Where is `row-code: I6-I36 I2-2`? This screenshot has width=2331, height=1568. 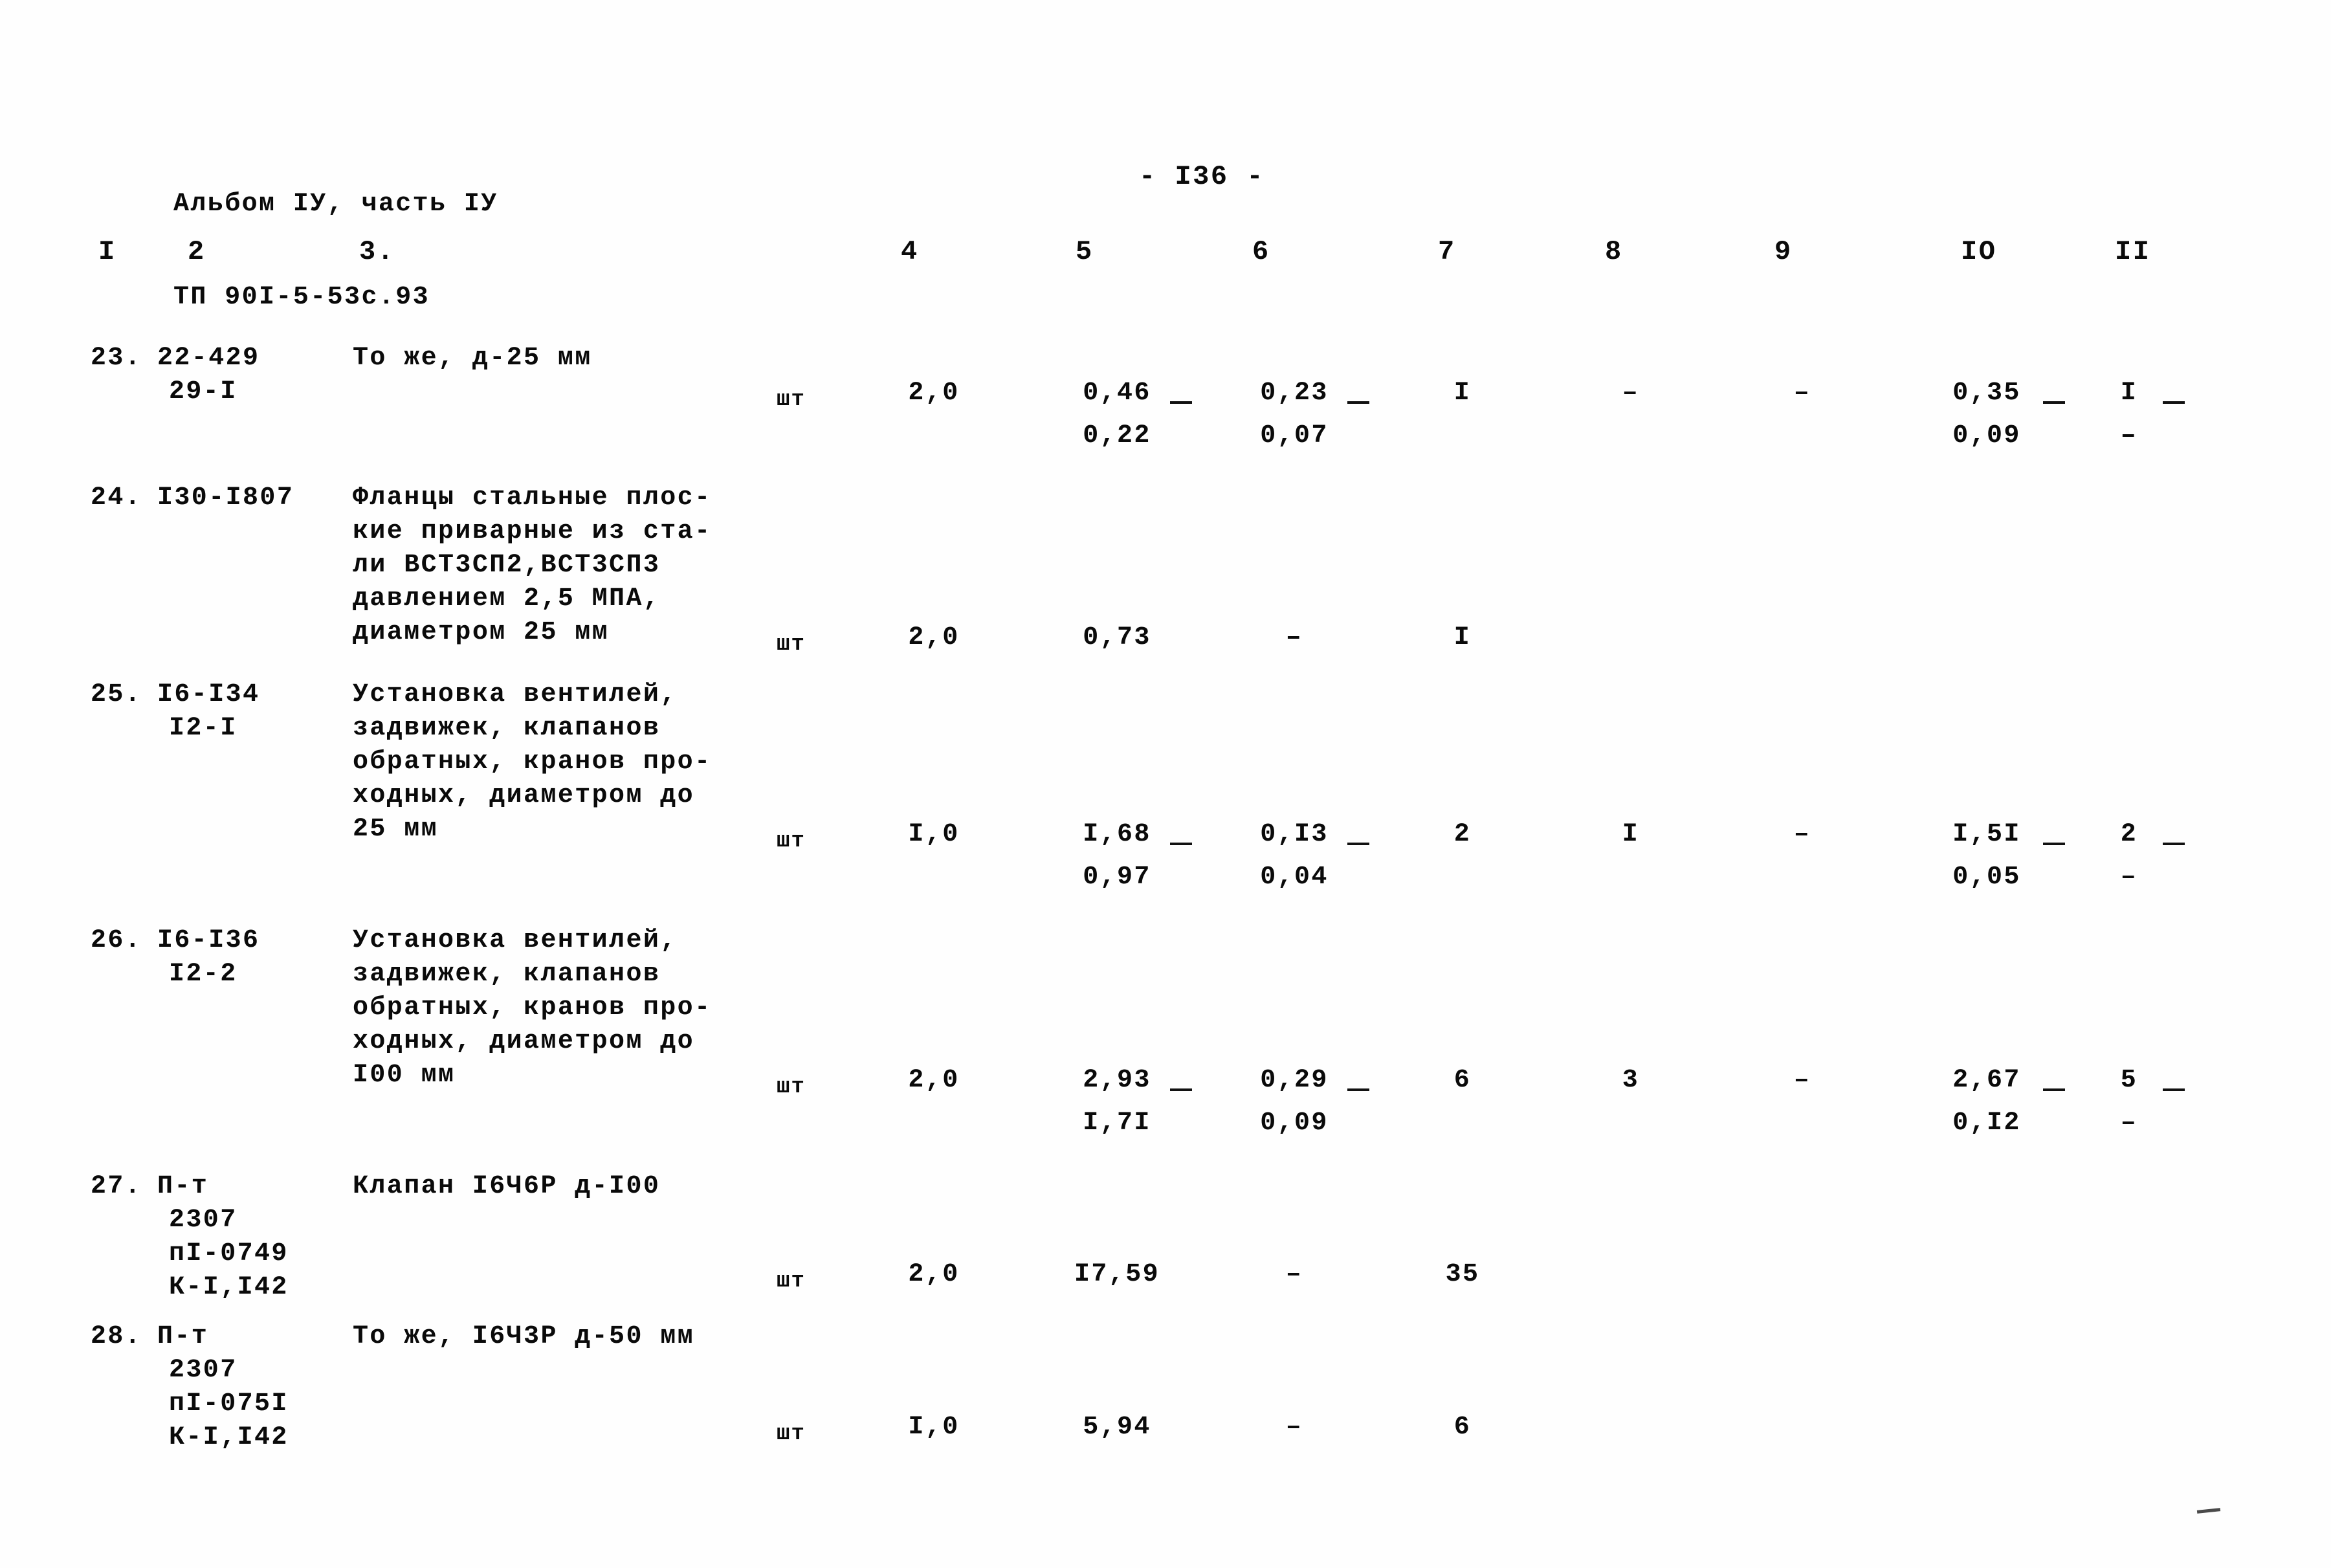
row-code: I6-I36 I2-2 is located at coordinates (208, 957).